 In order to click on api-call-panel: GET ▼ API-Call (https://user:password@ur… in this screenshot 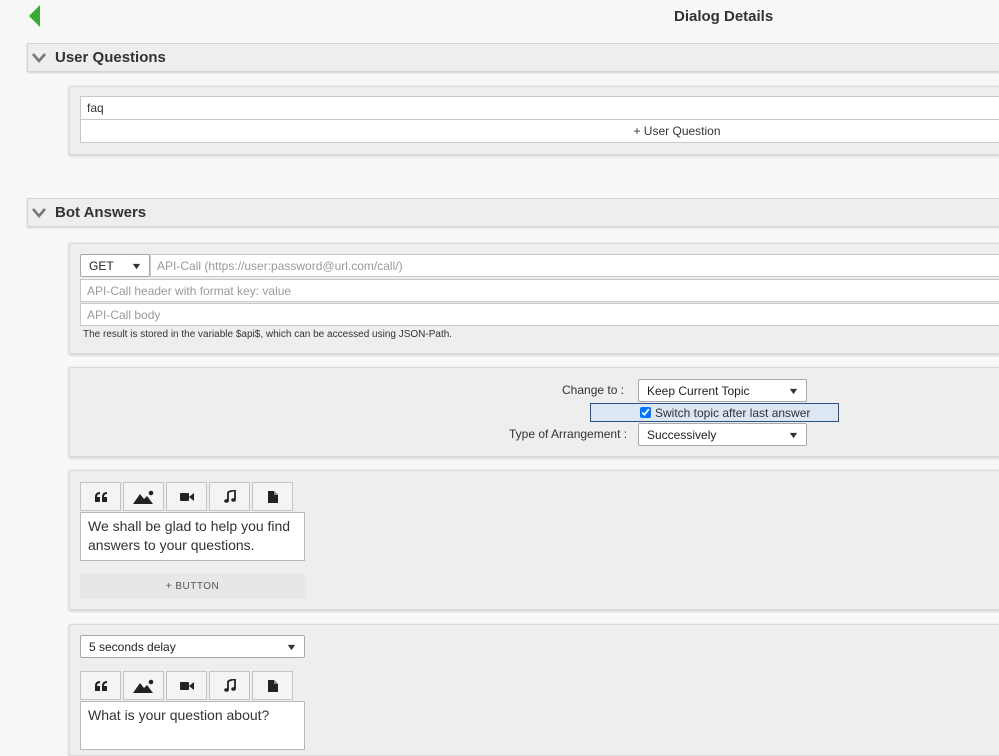, I will do `click(534, 298)`.